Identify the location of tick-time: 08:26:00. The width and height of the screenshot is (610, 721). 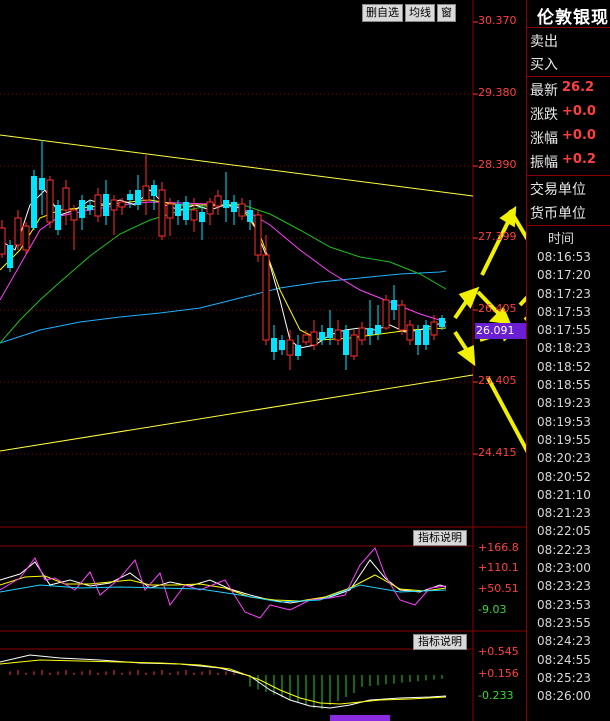
(564, 696).